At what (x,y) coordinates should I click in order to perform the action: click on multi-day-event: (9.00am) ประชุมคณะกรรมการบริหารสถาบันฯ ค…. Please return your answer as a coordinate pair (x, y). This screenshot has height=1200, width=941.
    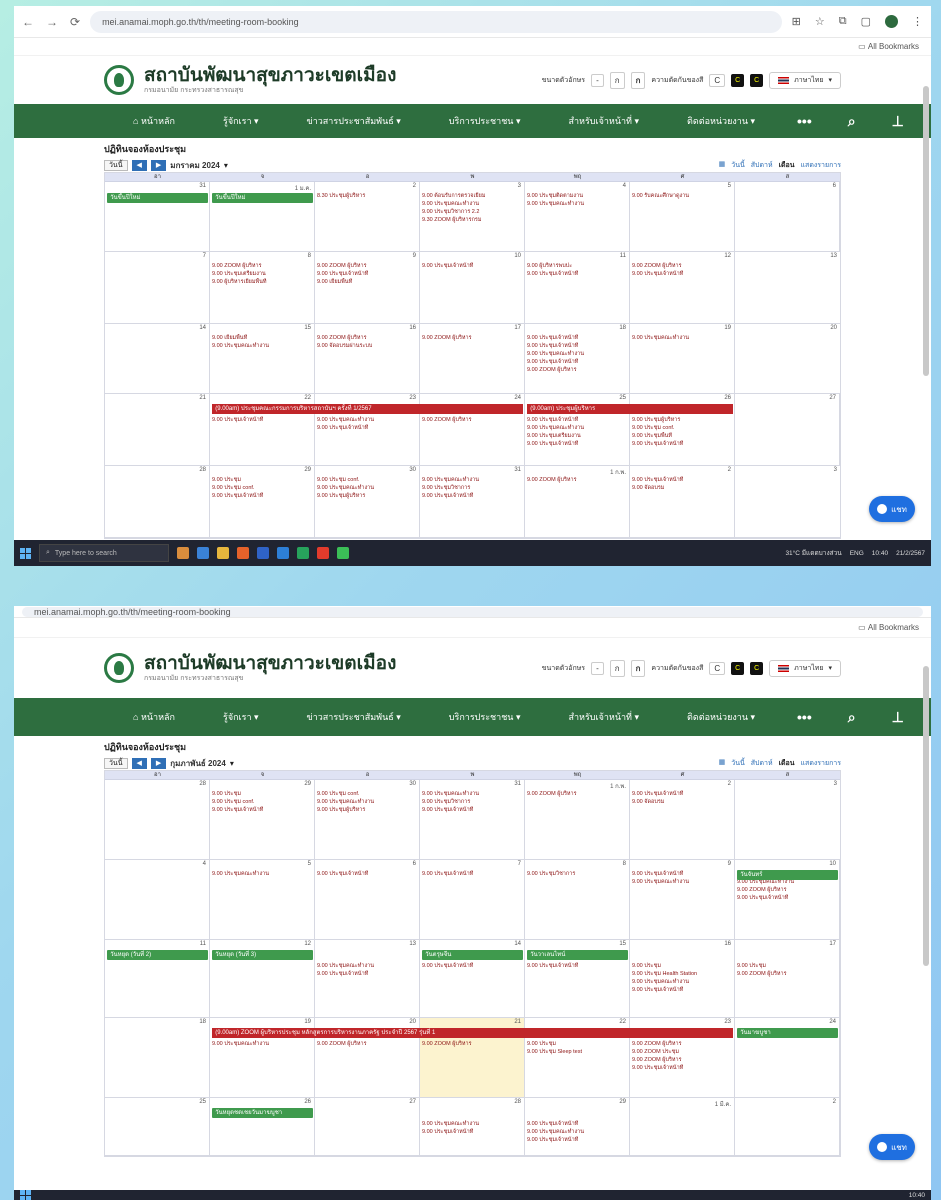
    Looking at the image, I should click on (367, 409).